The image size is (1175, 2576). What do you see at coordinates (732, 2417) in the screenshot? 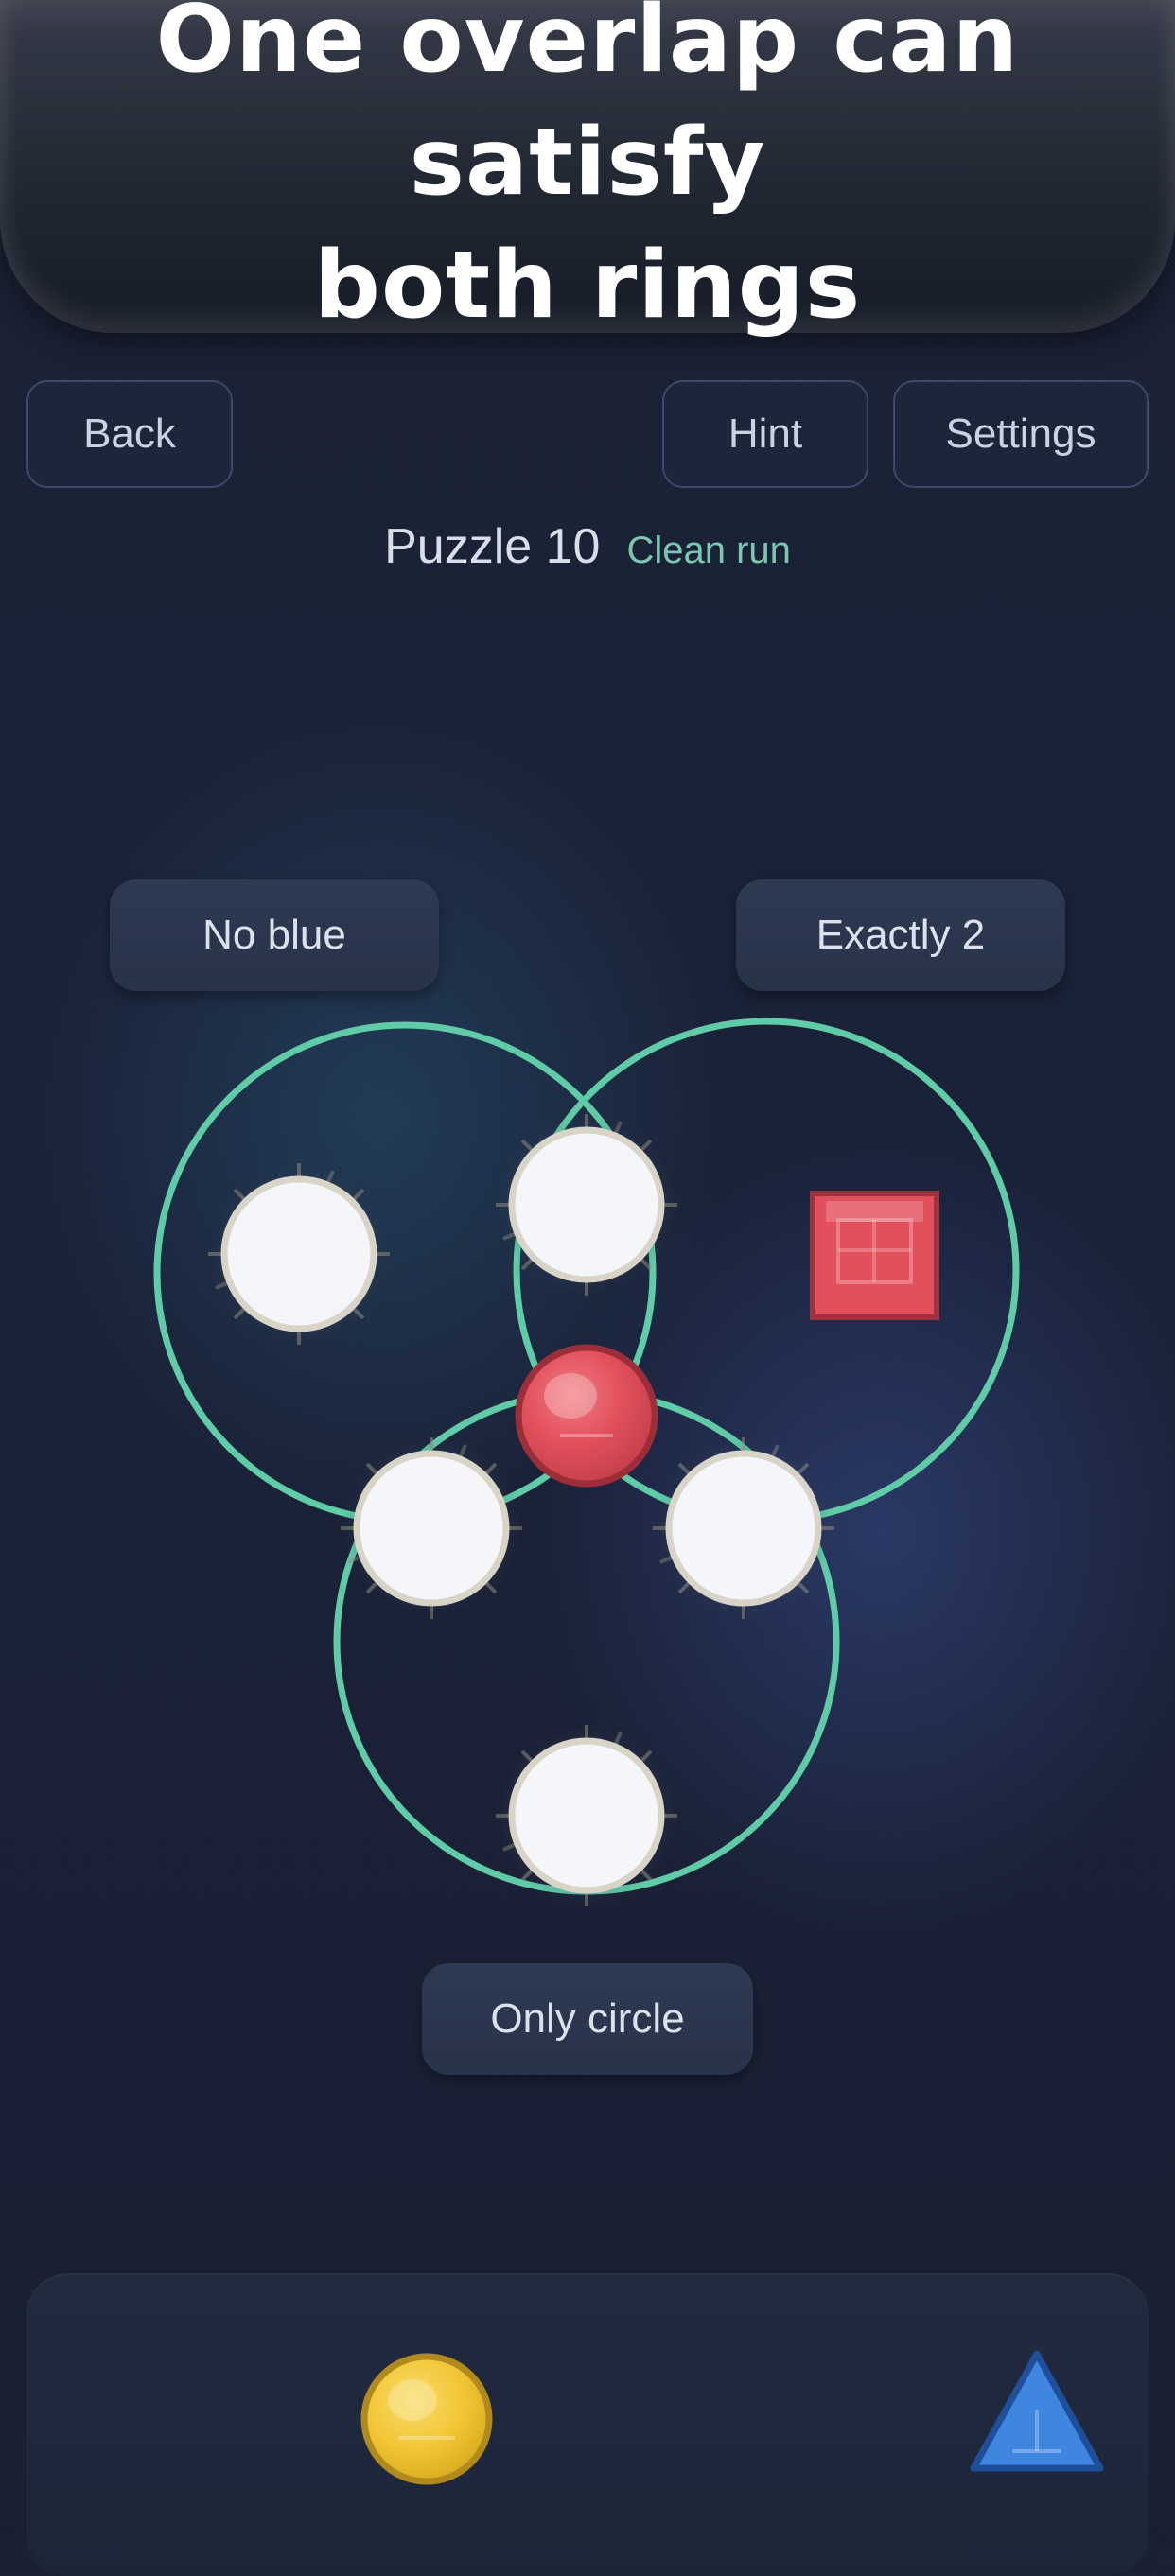
I see `tray-pieces` at bounding box center [732, 2417].